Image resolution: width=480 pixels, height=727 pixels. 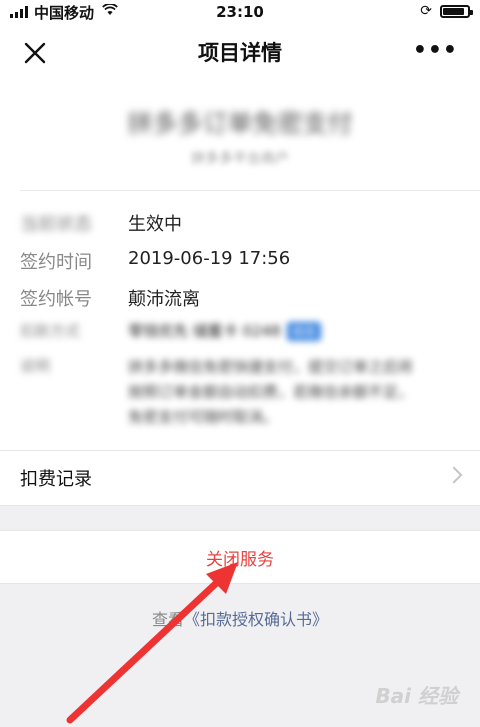 I want to click on deduction-record-item: 扣费记录, so click(x=240, y=478).